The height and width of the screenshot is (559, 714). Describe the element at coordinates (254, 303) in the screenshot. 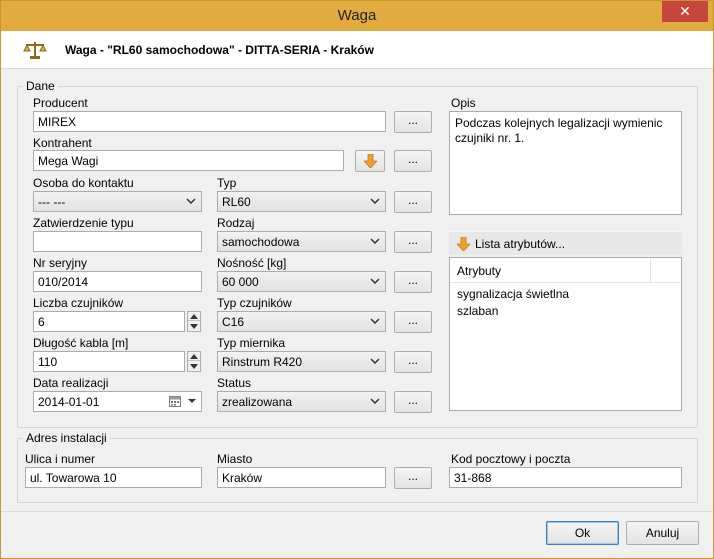

I see `typ-czujnikow-label: Typ czujników` at that location.